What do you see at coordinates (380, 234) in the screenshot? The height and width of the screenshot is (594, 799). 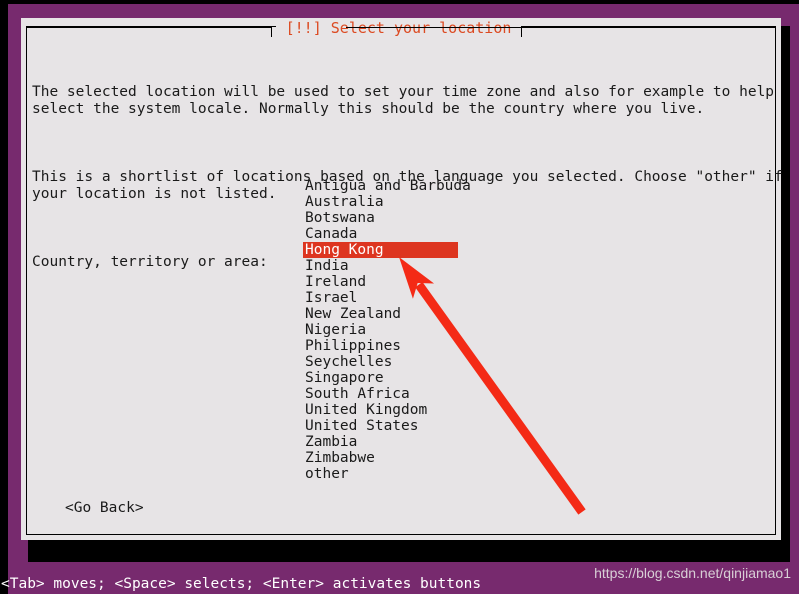 I see `country-list-item: Canada` at bounding box center [380, 234].